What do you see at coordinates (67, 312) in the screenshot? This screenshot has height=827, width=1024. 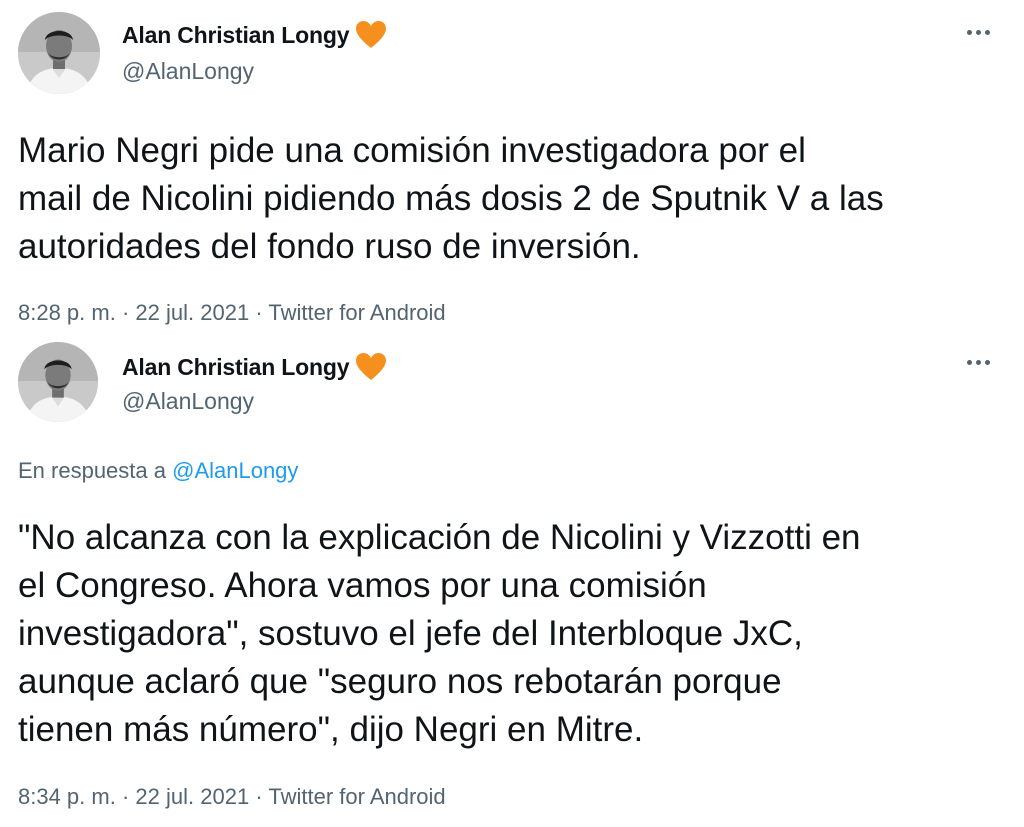 I see `tweet-time: 8:28 p. m.` at bounding box center [67, 312].